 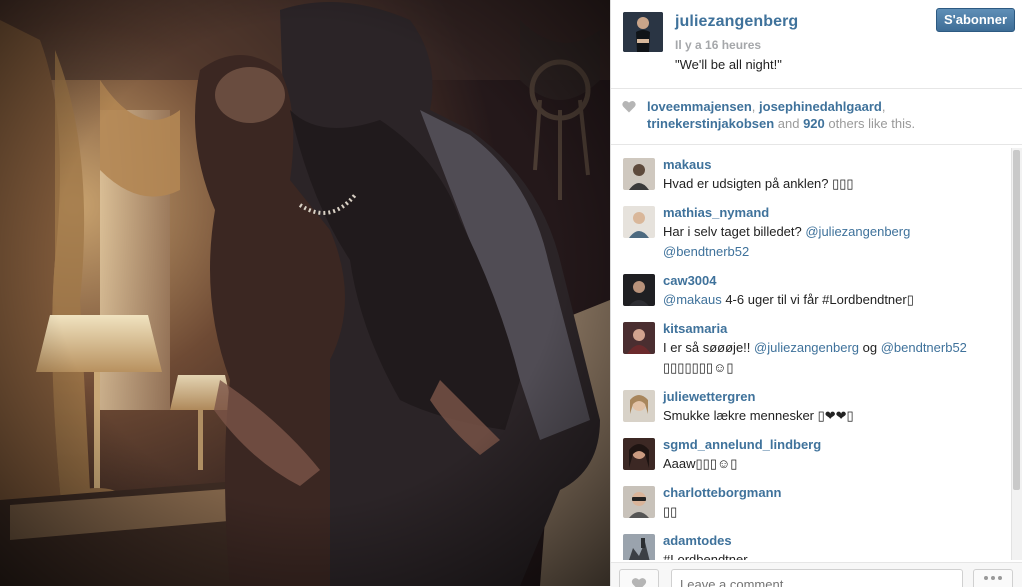 What do you see at coordinates (820, 106) in the screenshot?
I see `liker-link: josephinedahlgaard` at bounding box center [820, 106].